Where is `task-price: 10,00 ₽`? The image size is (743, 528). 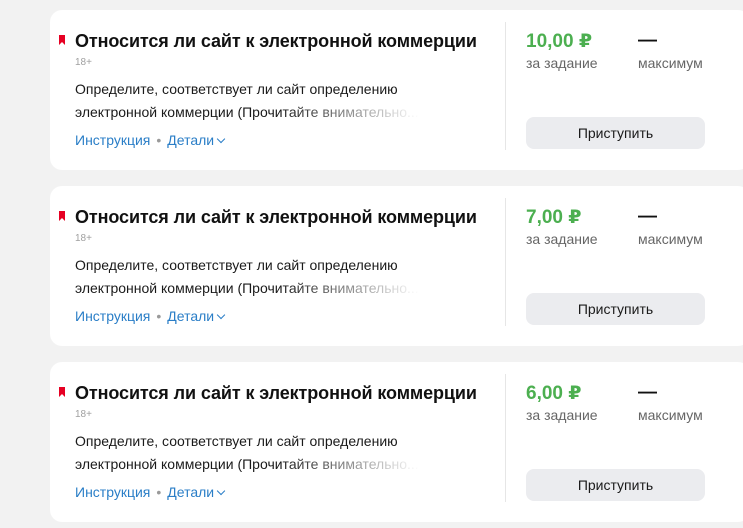
task-price: 10,00 ₽ is located at coordinates (559, 41).